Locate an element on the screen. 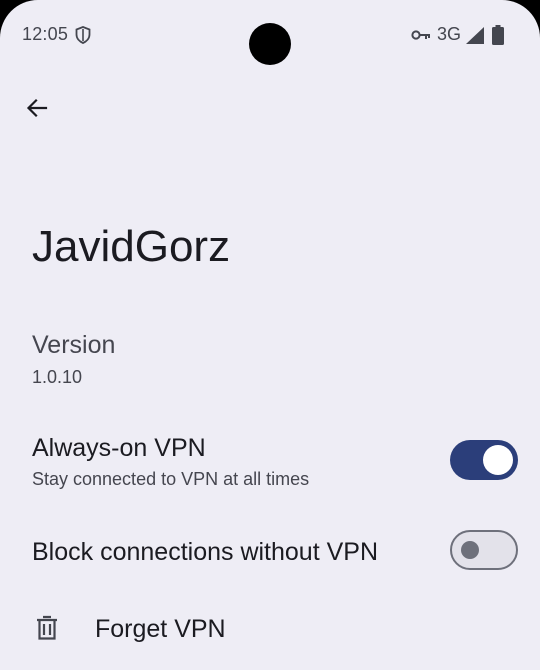 Image resolution: width=540 pixels, height=670 pixels. back-button is located at coordinates (37, 108).